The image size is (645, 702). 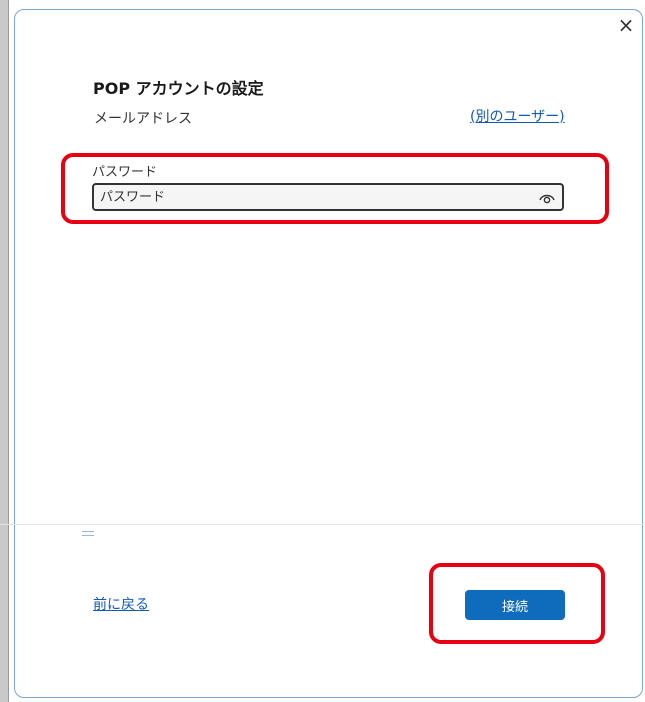 What do you see at coordinates (178, 88) in the screenshot?
I see `dialog-title: POP アカウントの設定` at bounding box center [178, 88].